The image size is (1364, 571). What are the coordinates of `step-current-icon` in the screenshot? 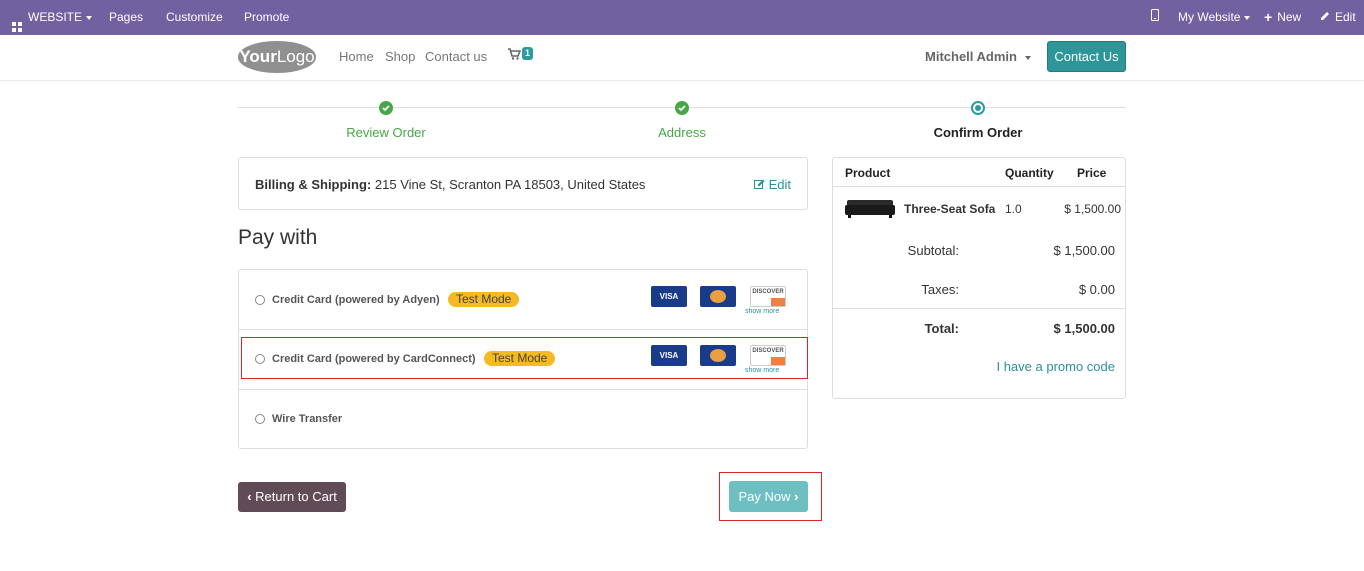 It's located at (978, 108).